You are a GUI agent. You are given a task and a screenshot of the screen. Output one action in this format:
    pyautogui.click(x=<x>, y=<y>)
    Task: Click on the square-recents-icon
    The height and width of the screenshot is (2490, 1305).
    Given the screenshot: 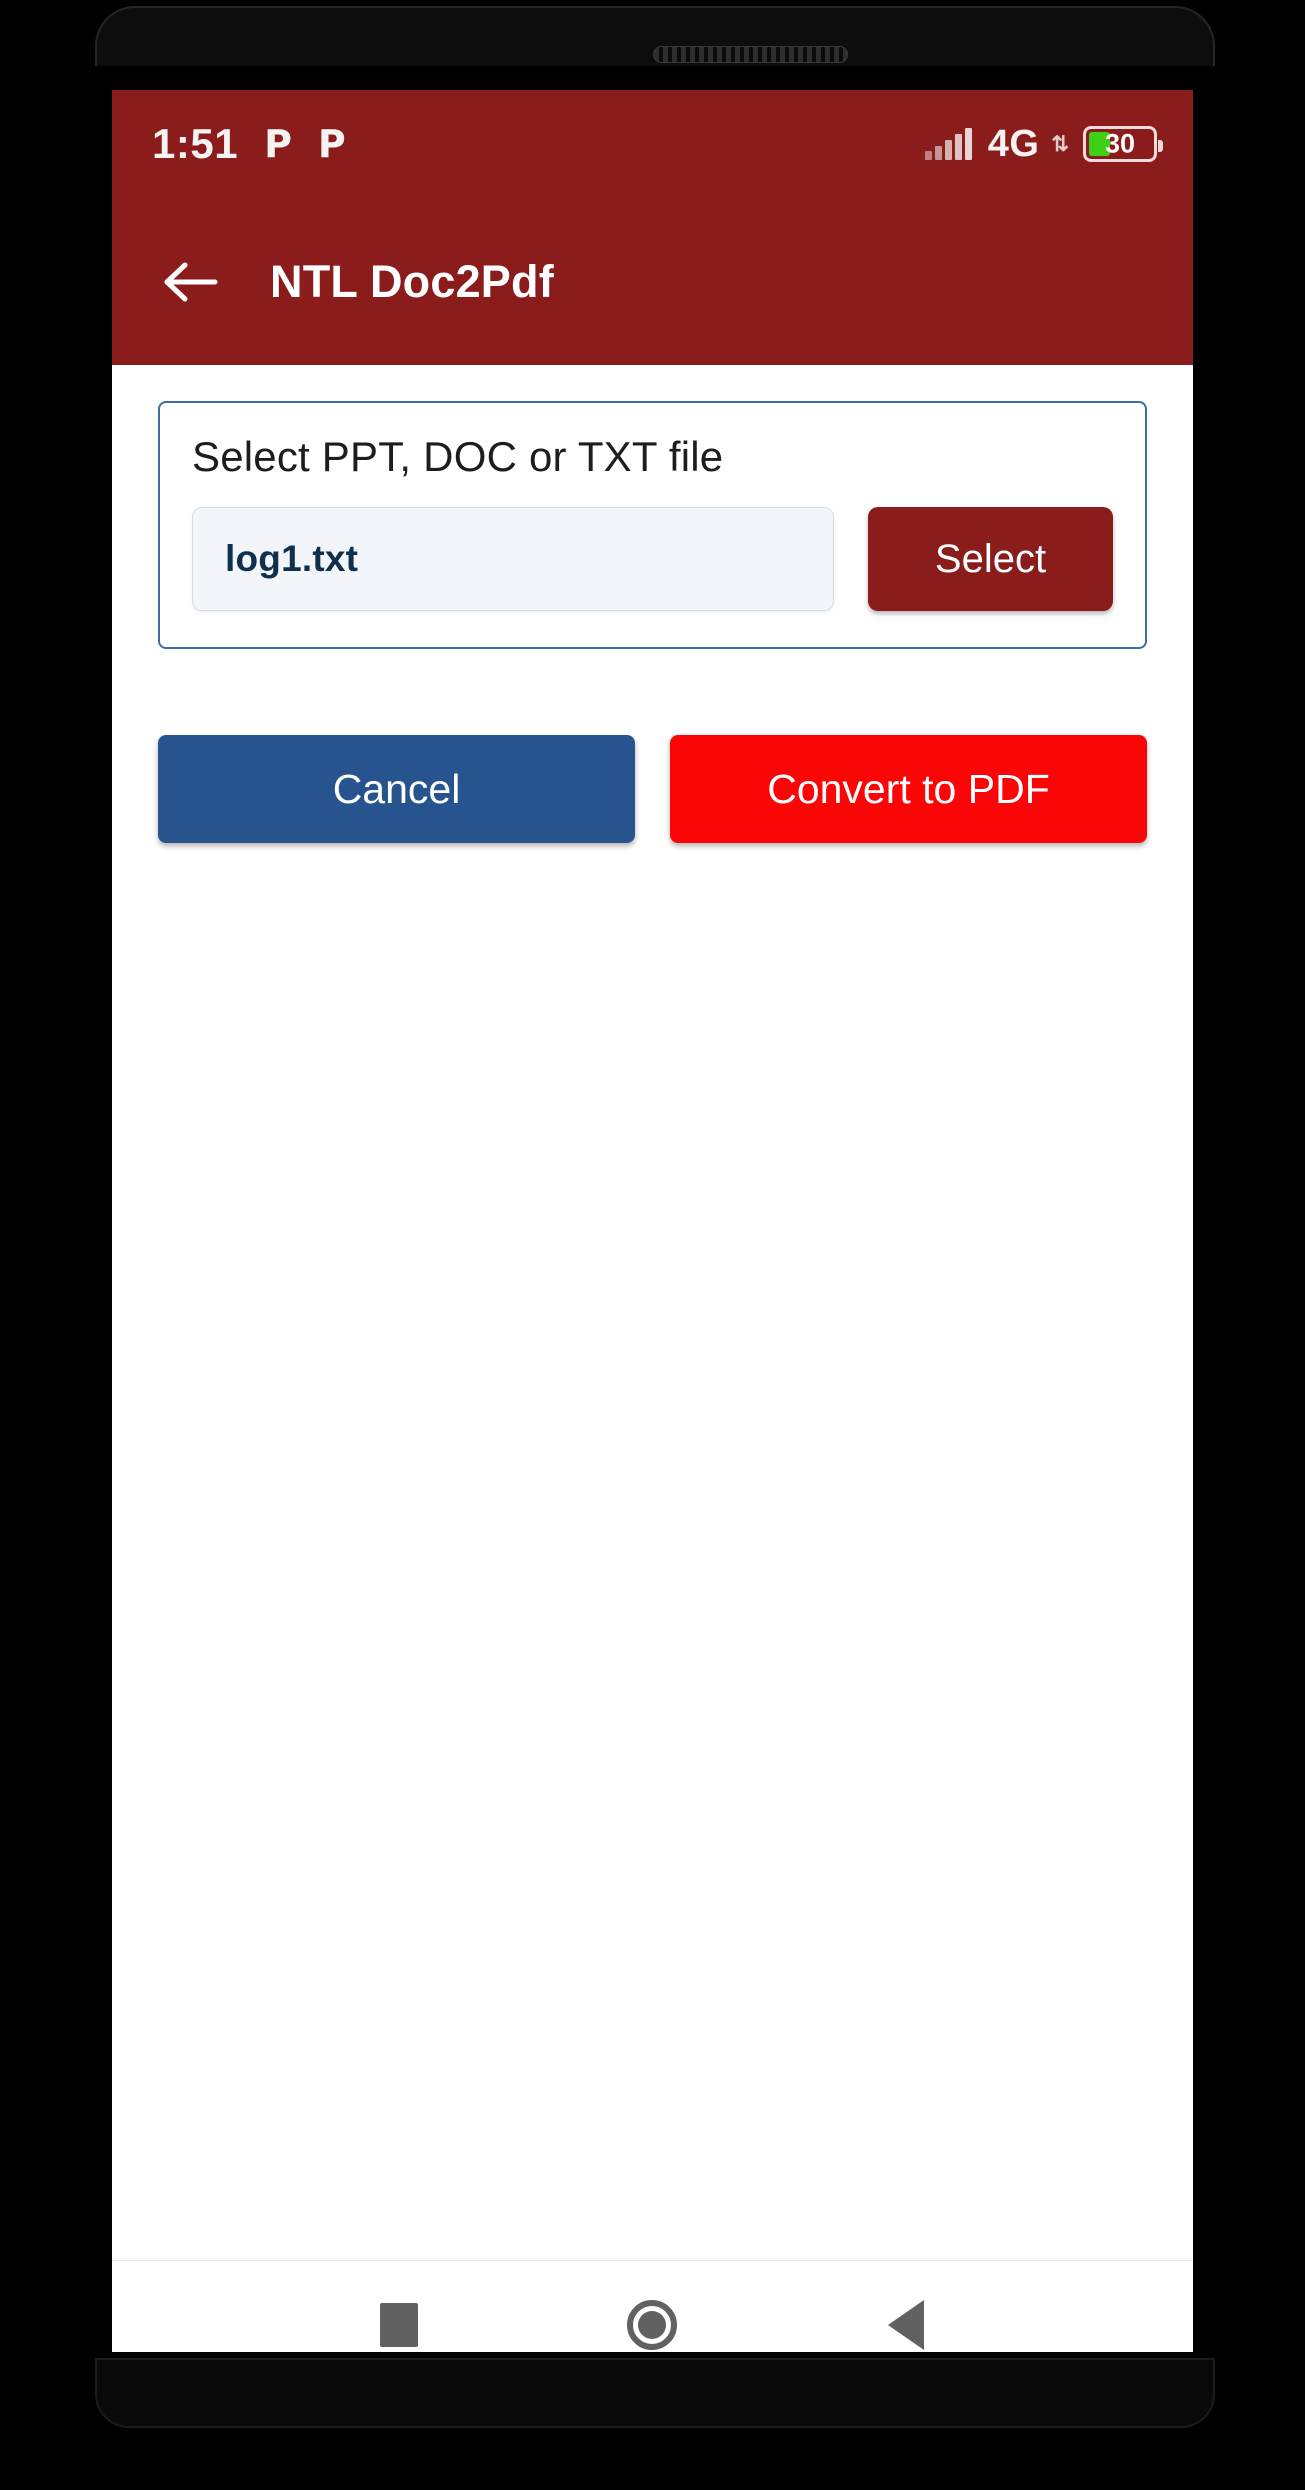 What is the action you would take?
    pyautogui.click(x=399, y=2311)
    